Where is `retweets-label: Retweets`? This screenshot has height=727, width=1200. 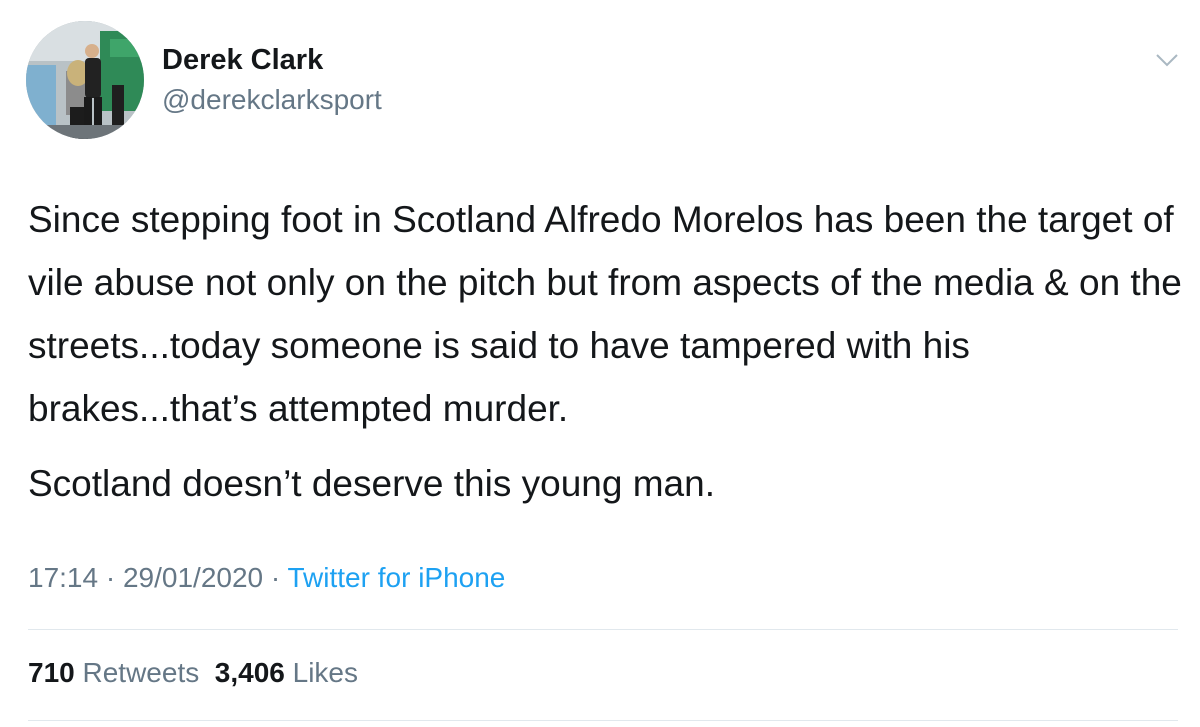 retweets-label: Retweets is located at coordinates (141, 672).